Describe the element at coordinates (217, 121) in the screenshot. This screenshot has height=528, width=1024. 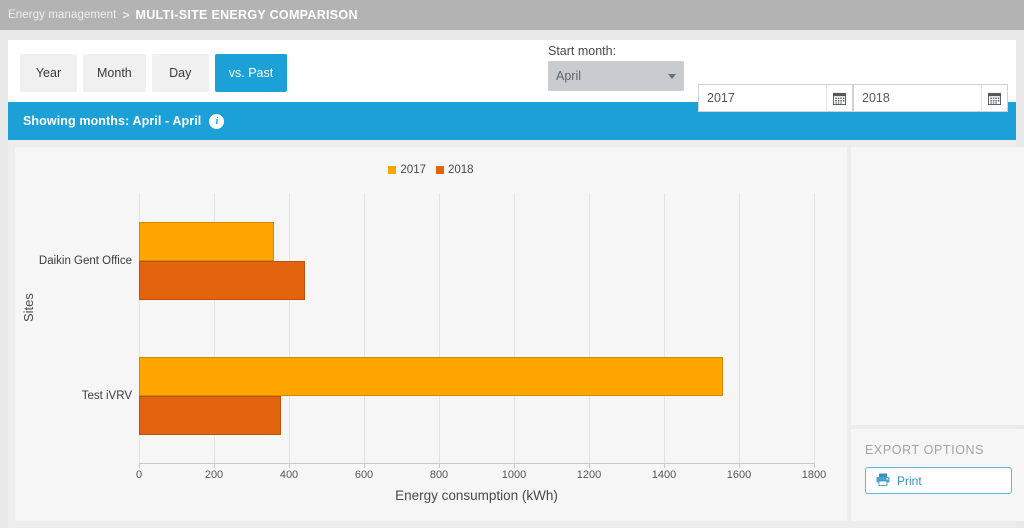
I see `info-icon: i` at that location.